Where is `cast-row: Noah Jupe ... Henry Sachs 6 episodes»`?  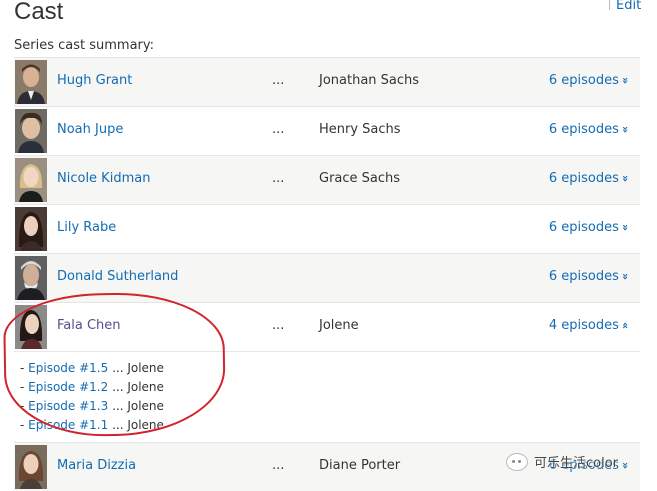
cast-row: Noah Jupe ... Henry Sachs 6 episodes» is located at coordinates (327, 130).